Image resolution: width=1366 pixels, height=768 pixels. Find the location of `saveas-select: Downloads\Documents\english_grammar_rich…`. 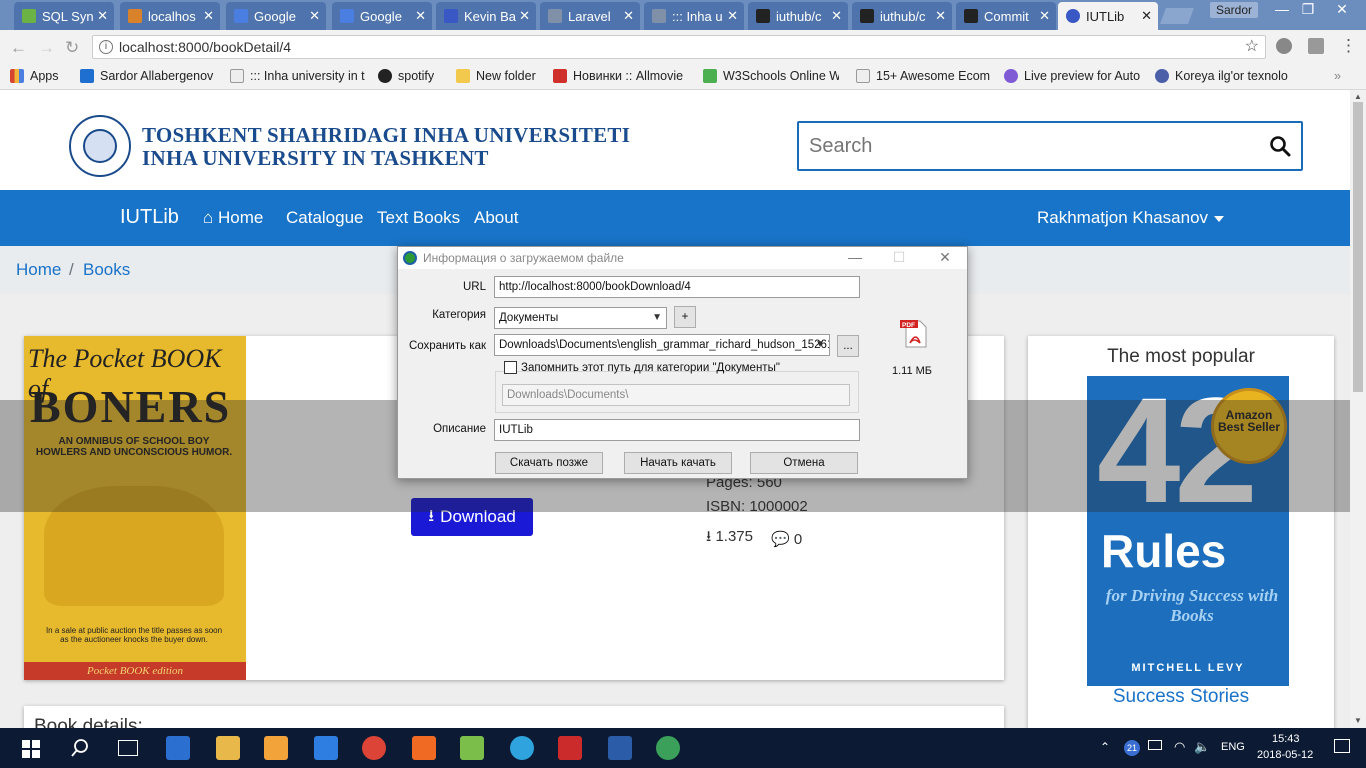

saveas-select: Downloads\Documents\english_grammar_rich… is located at coordinates (662, 345).